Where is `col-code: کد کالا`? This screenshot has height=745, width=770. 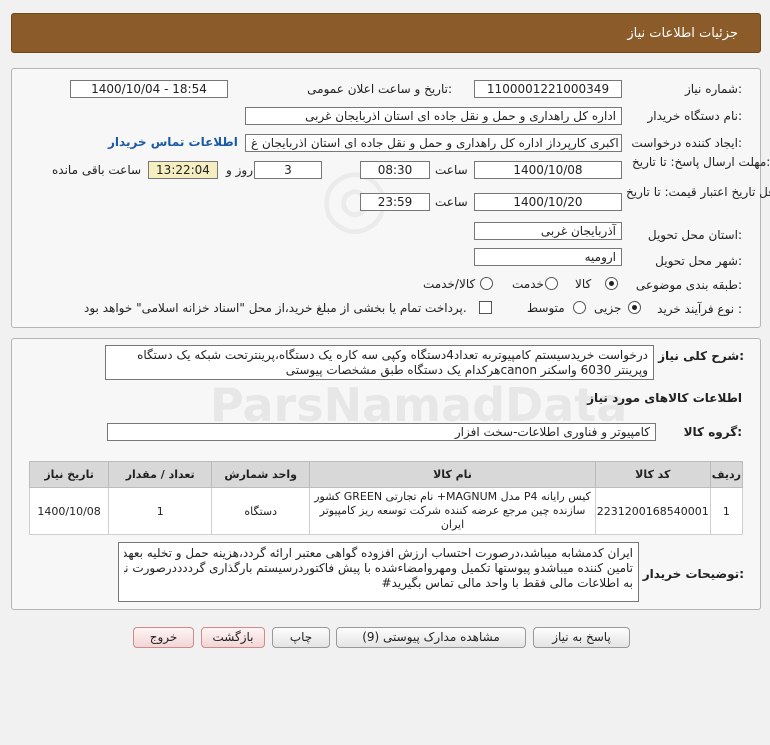
col-code: کد کالا is located at coordinates (652, 474).